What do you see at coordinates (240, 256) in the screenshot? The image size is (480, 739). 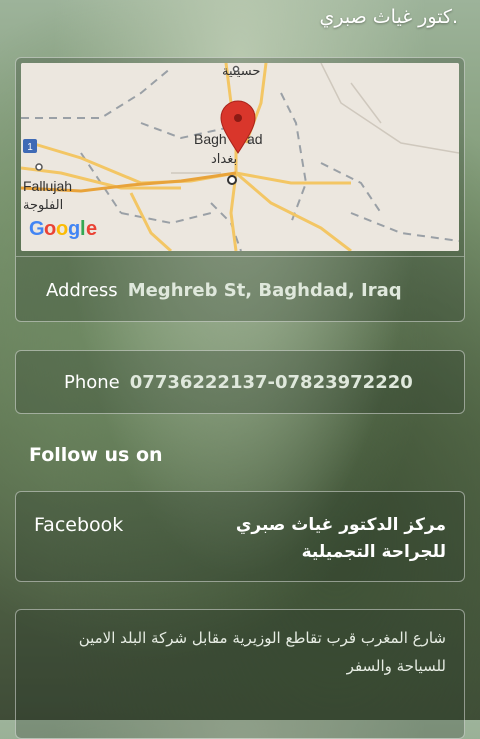 I see `card-divider` at bounding box center [240, 256].